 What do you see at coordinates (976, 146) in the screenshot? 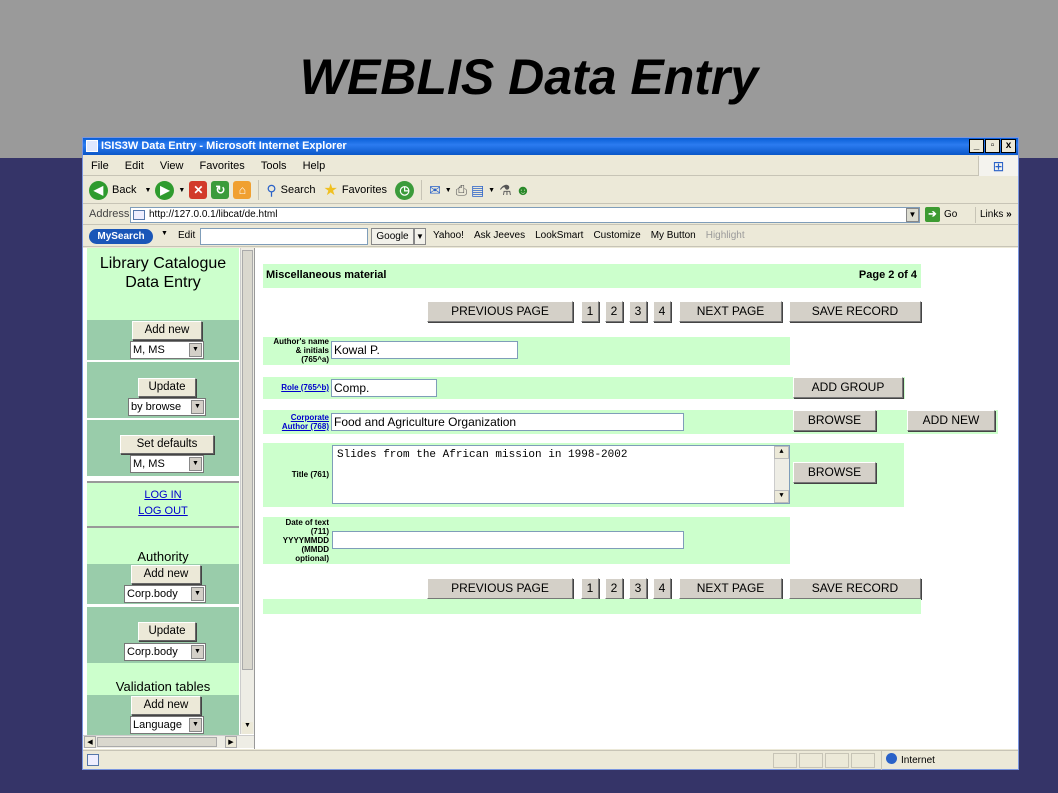
I see `minimize-button: _` at bounding box center [976, 146].